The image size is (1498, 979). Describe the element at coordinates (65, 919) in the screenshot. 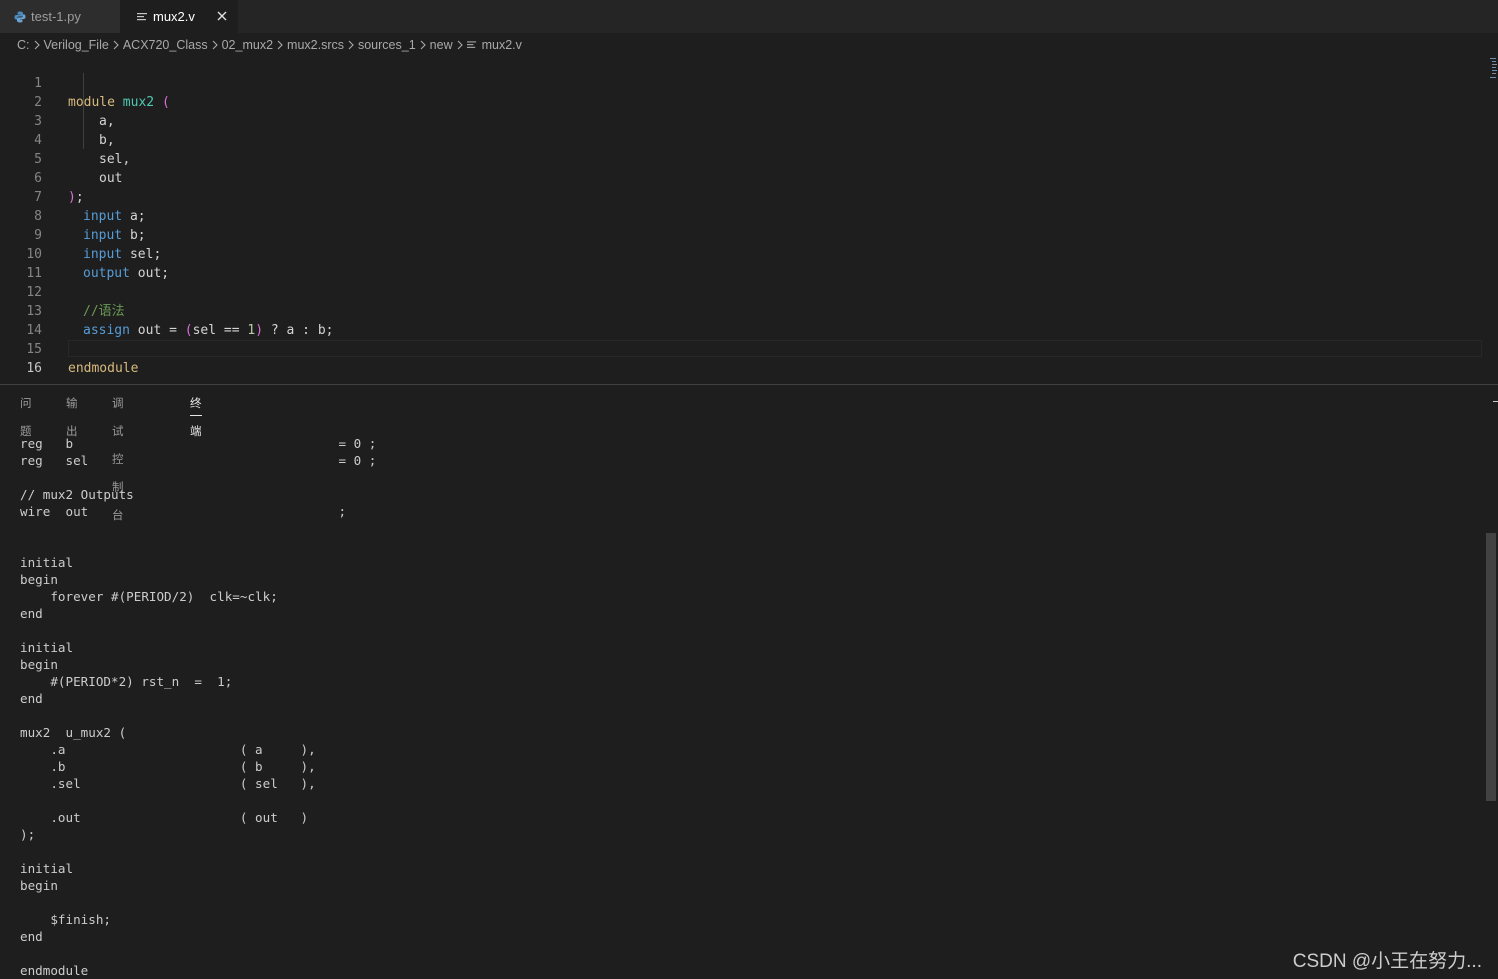

I see `terminal-line: $finish;` at that location.